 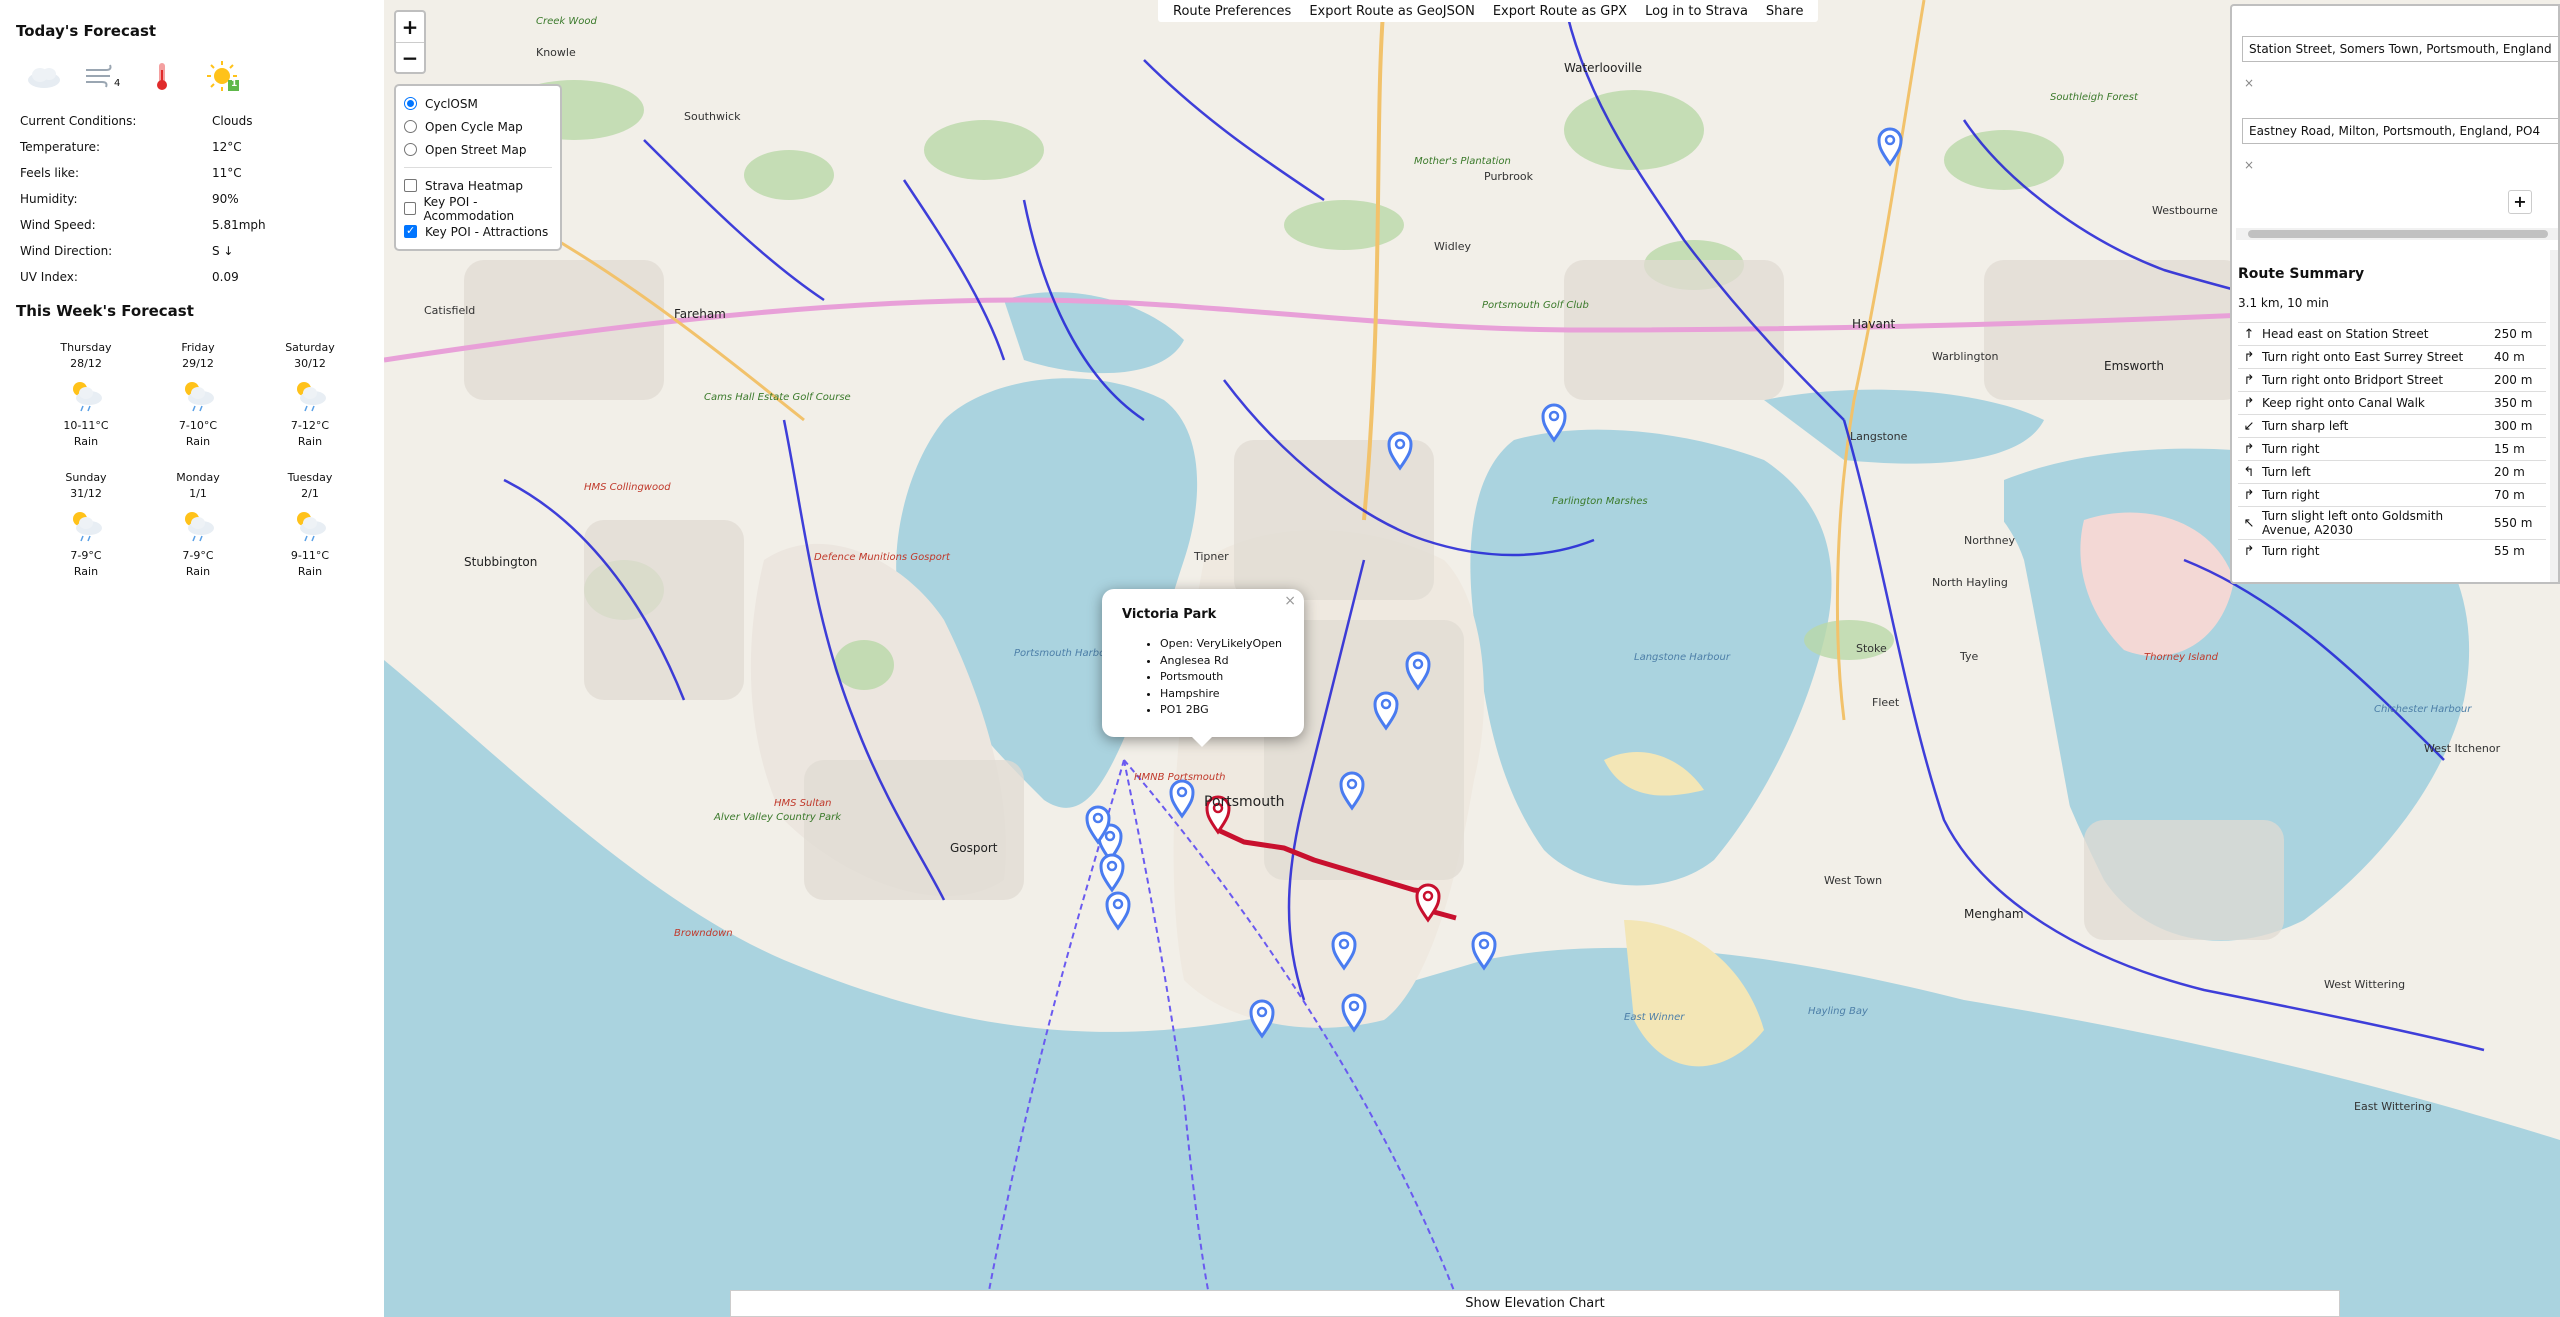 What do you see at coordinates (2392, 426) in the screenshot?
I see `instruction-row: ↙ Turn sharp left 300 m` at bounding box center [2392, 426].